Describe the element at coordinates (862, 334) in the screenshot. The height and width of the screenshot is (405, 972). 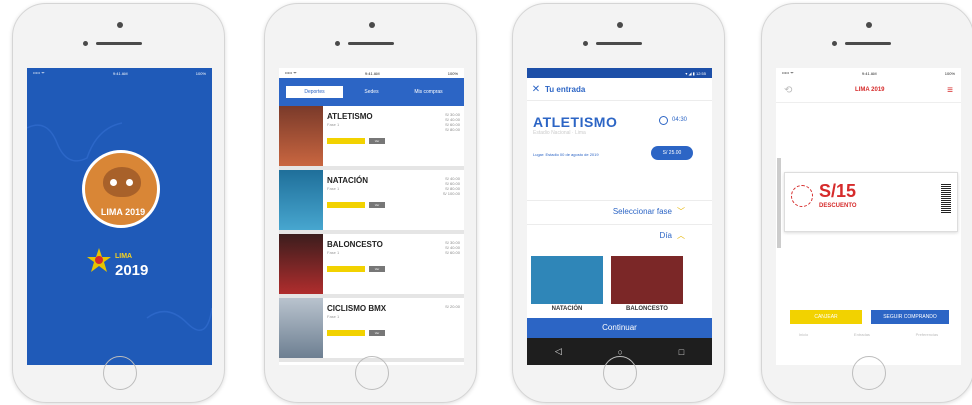
I see `nav-entradas: Entradas` at that location.